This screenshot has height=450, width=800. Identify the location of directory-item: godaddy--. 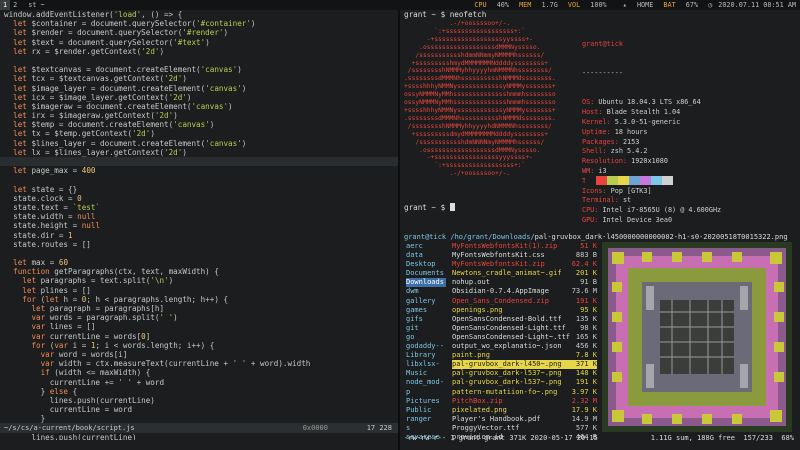
(426, 346).